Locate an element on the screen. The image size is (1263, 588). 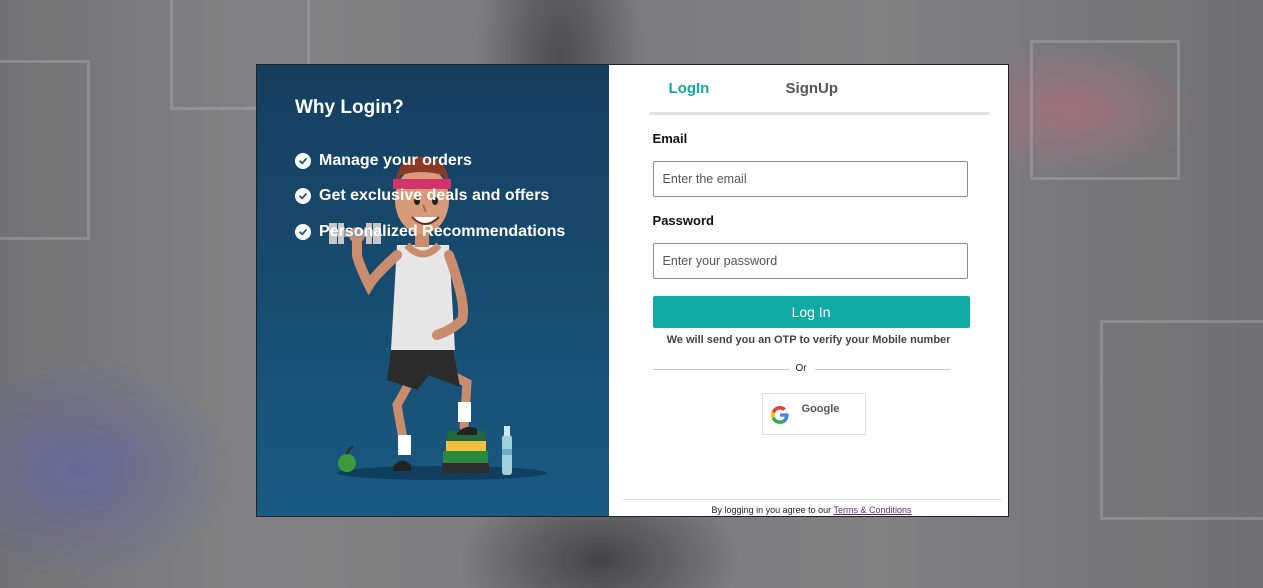
or-text: Or is located at coordinates (801, 368).